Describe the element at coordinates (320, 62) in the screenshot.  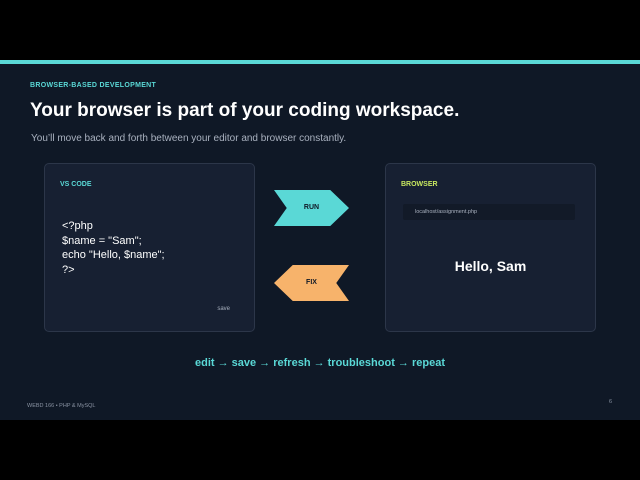
I see `accent-bar` at that location.